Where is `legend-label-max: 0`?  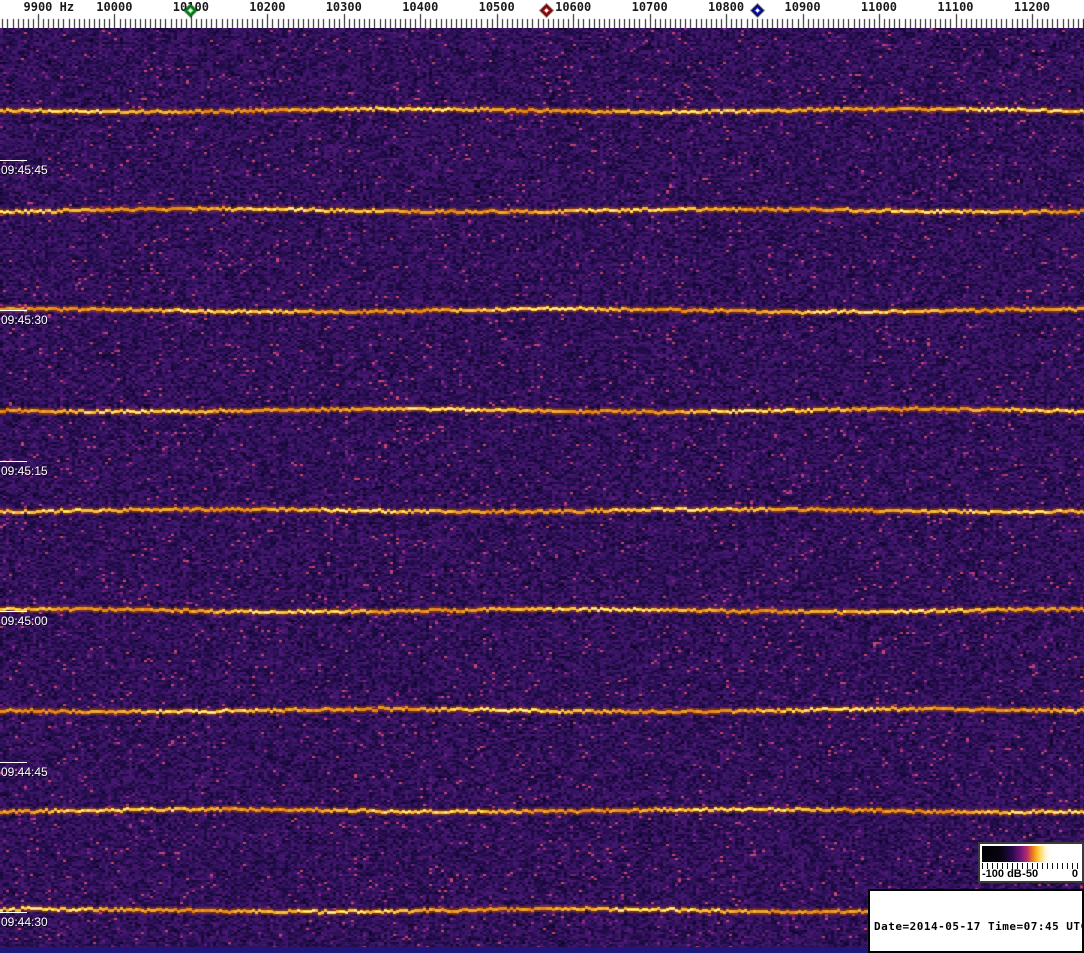 legend-label-max: 0 is located at coordinates (1074, 874).